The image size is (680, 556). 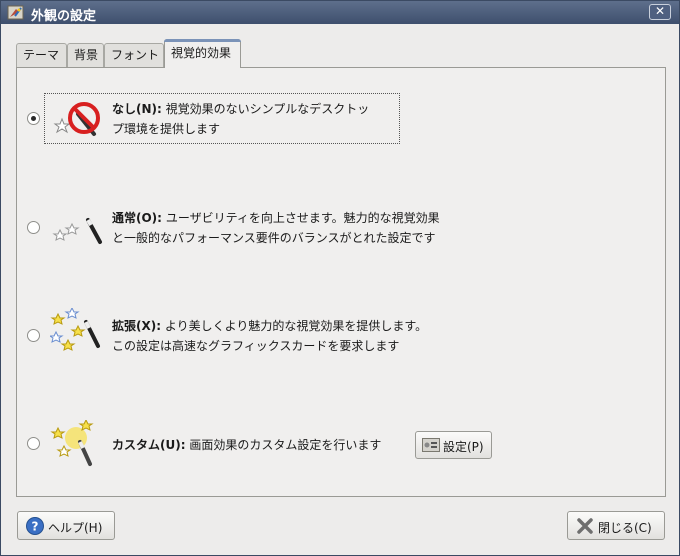 I want to click on option-custom-description: カスタム(U): 画面効果のカスタム設定を行います, so click(x=246, y=445).